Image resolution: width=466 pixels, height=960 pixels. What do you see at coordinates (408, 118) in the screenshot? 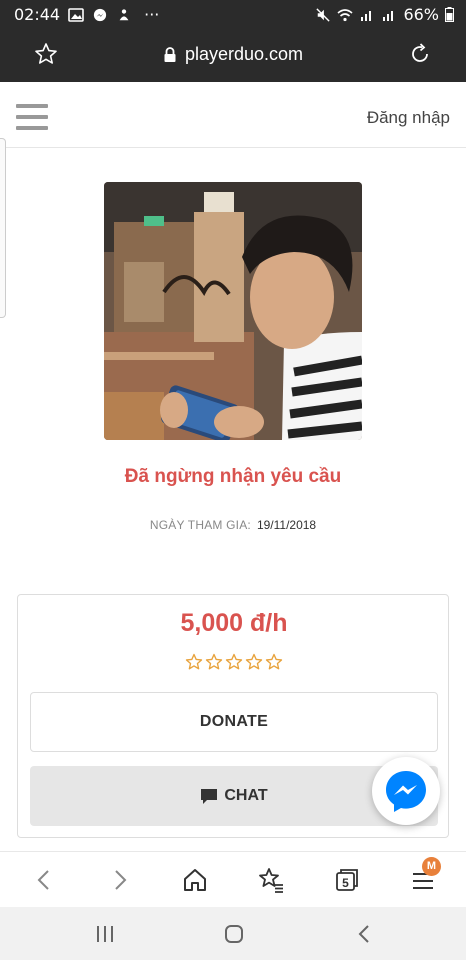
I see `login-link: Đăng nhập` at bounding box center [408, 118].